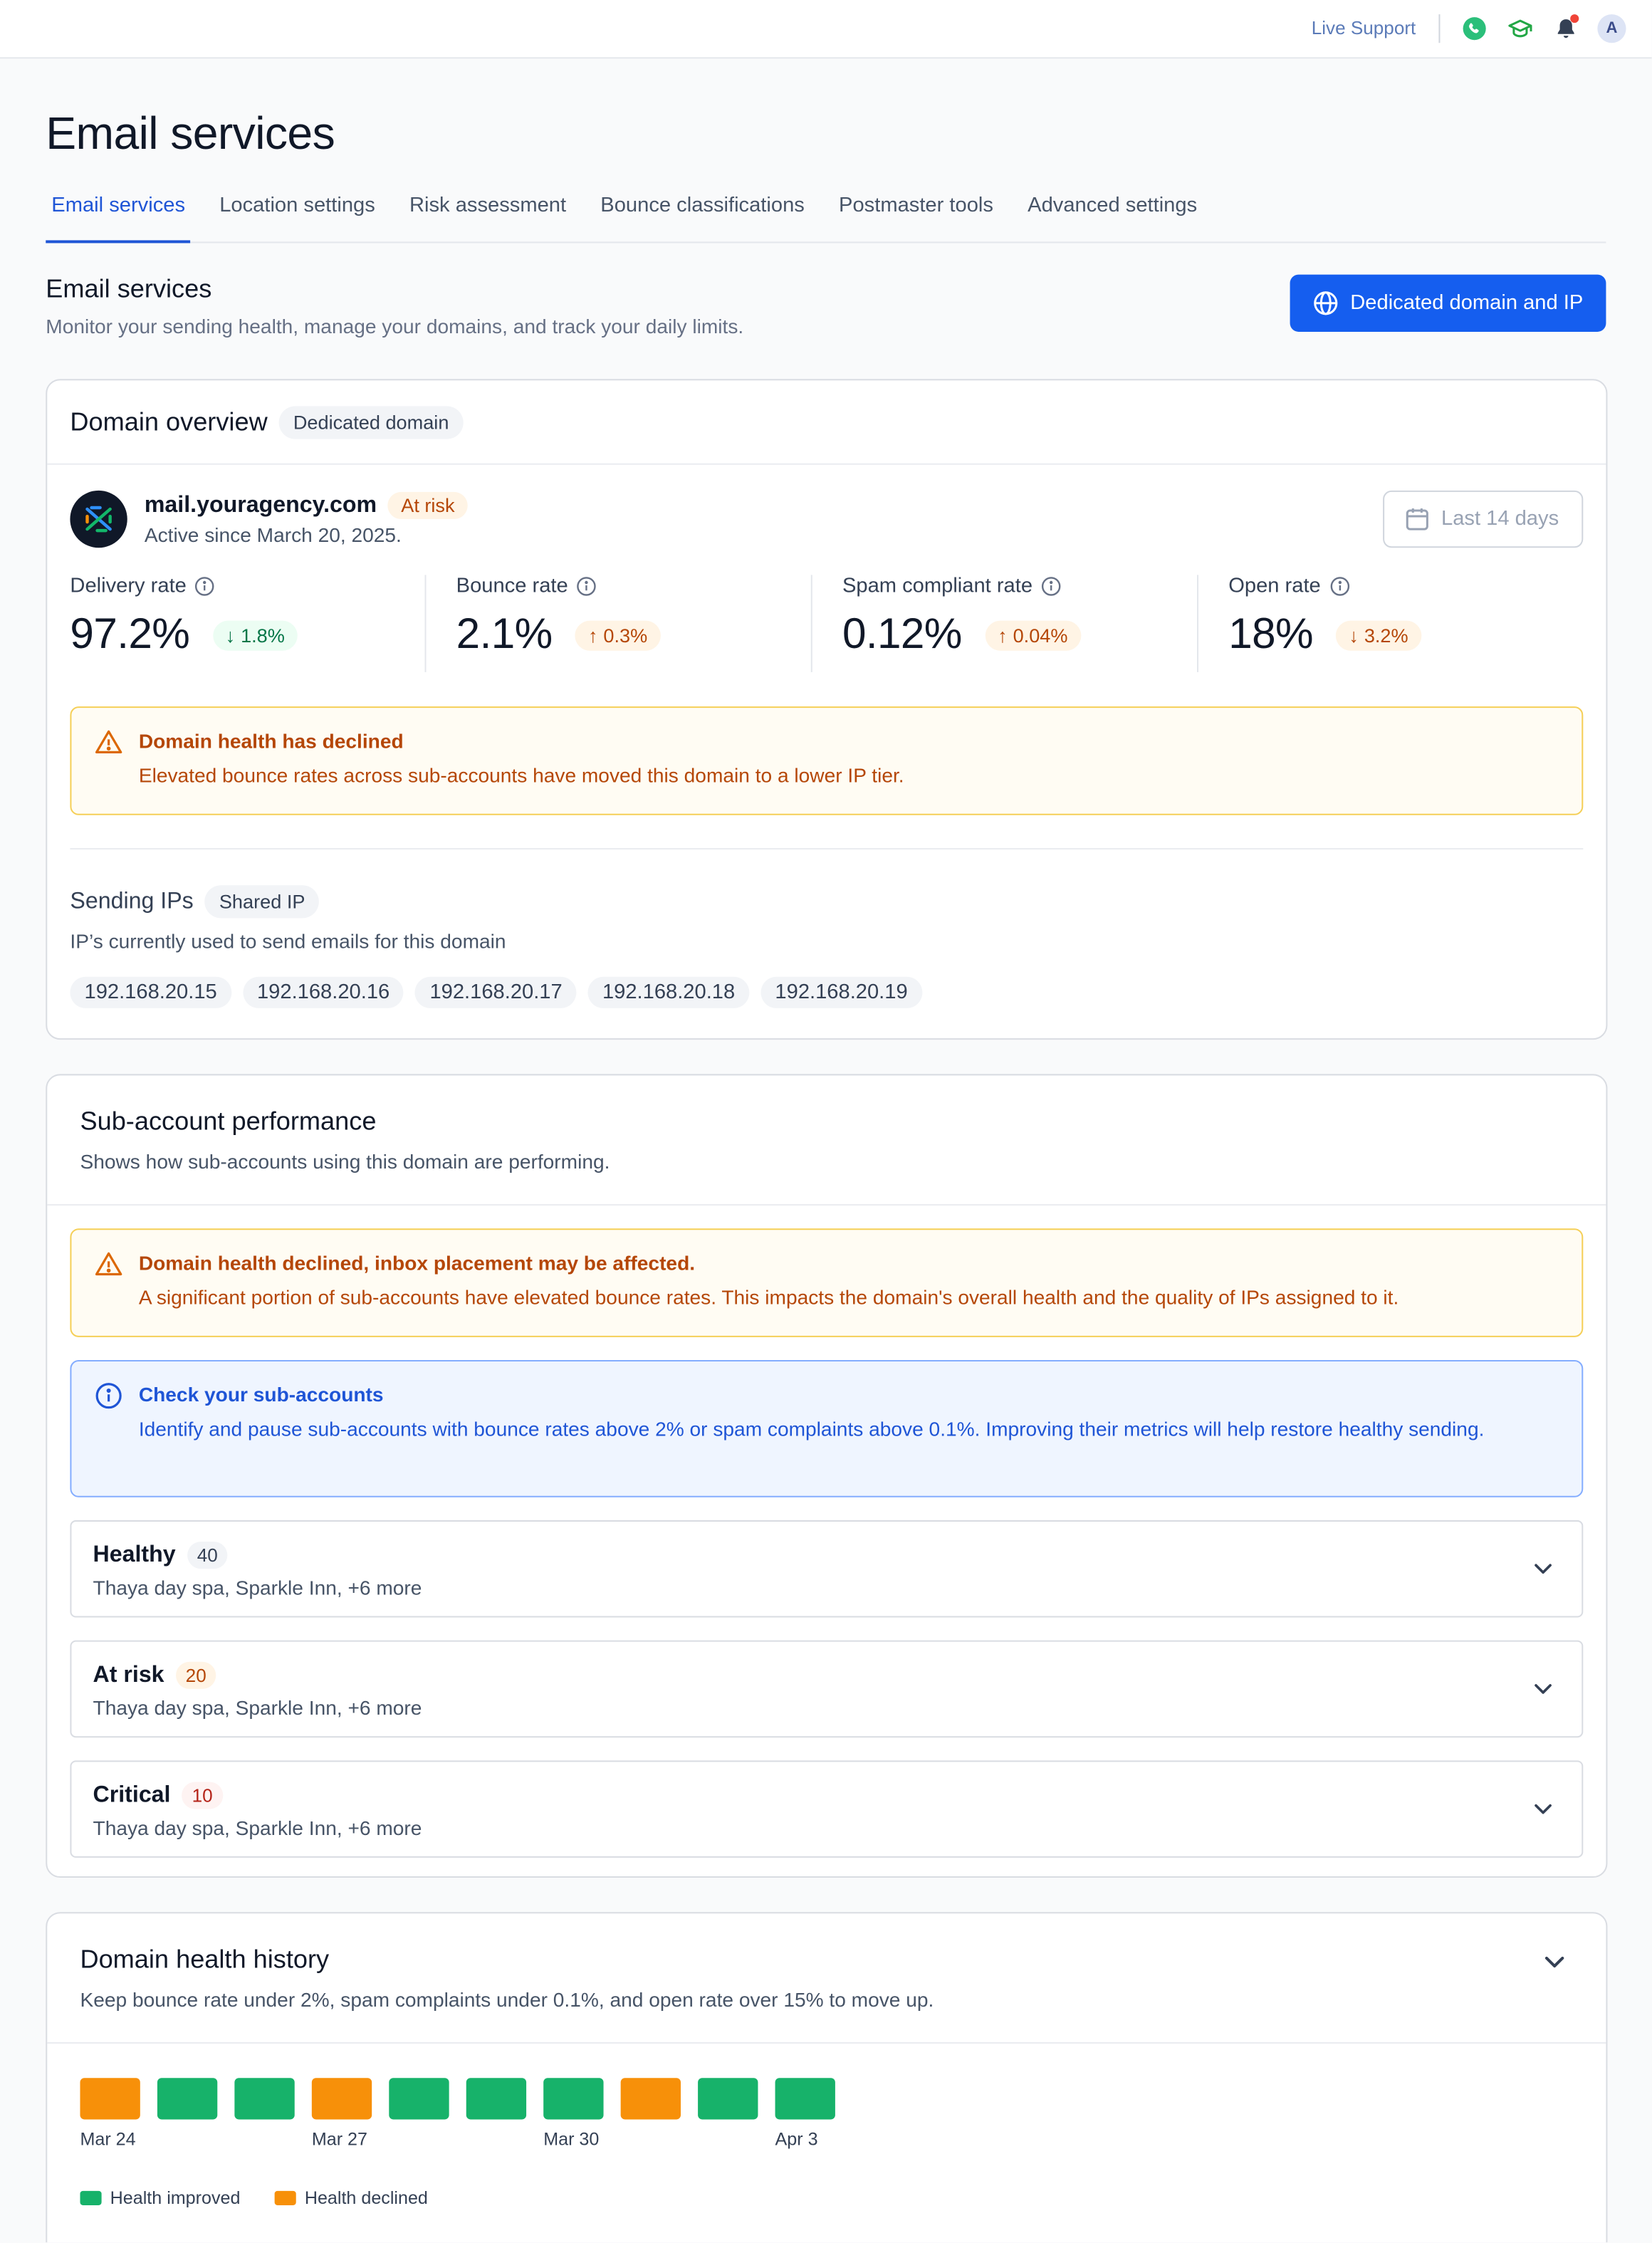  Describe the element at coordinates (109, 1396) in the screenshot. I see `info-circle-icon` at that location.